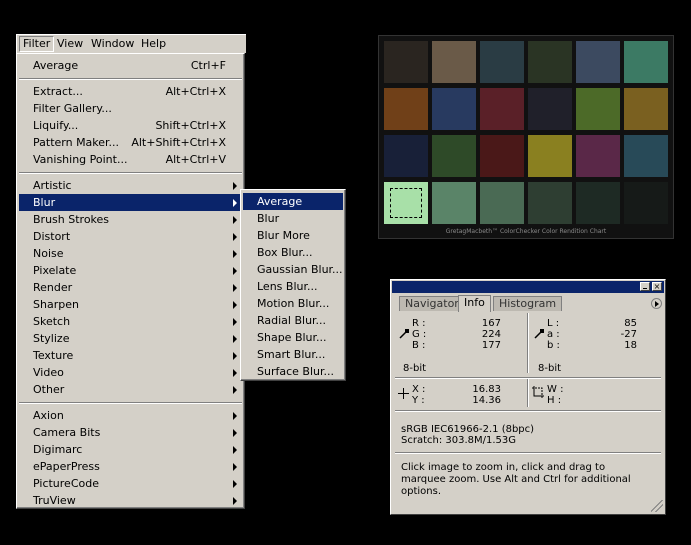 The image size is (691, 545). Describe the element at coordinates (432, 303) in the screenshot. I see `tab-navigator: Navigator` at that location.